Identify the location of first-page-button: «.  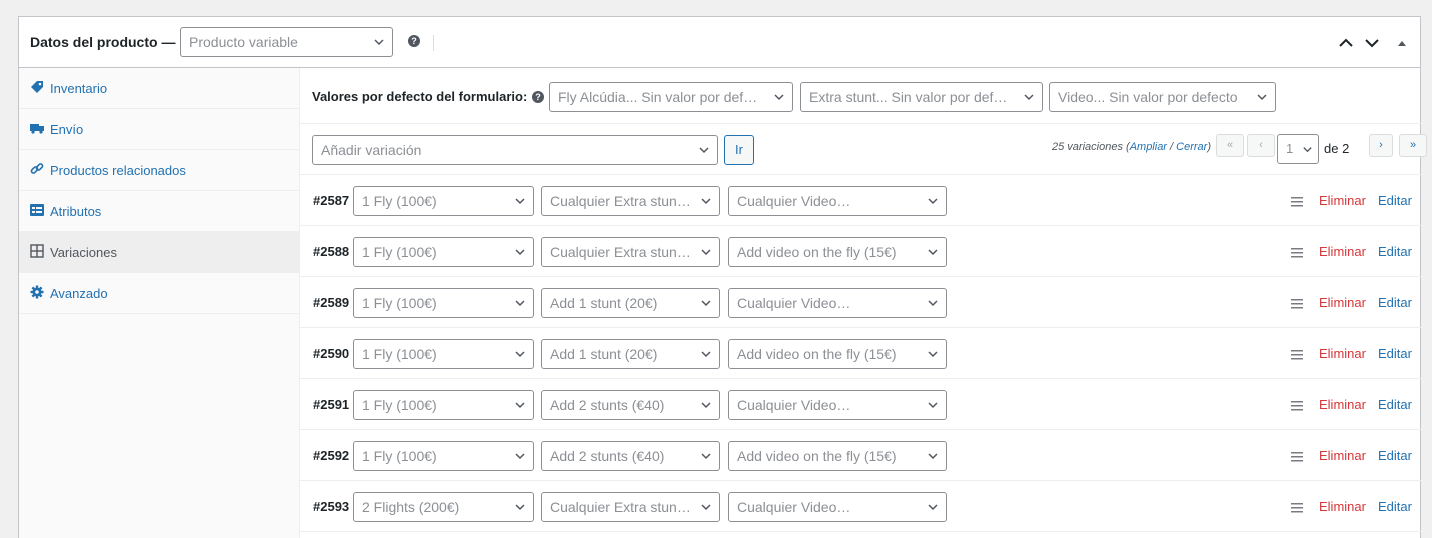
(1230, 145).